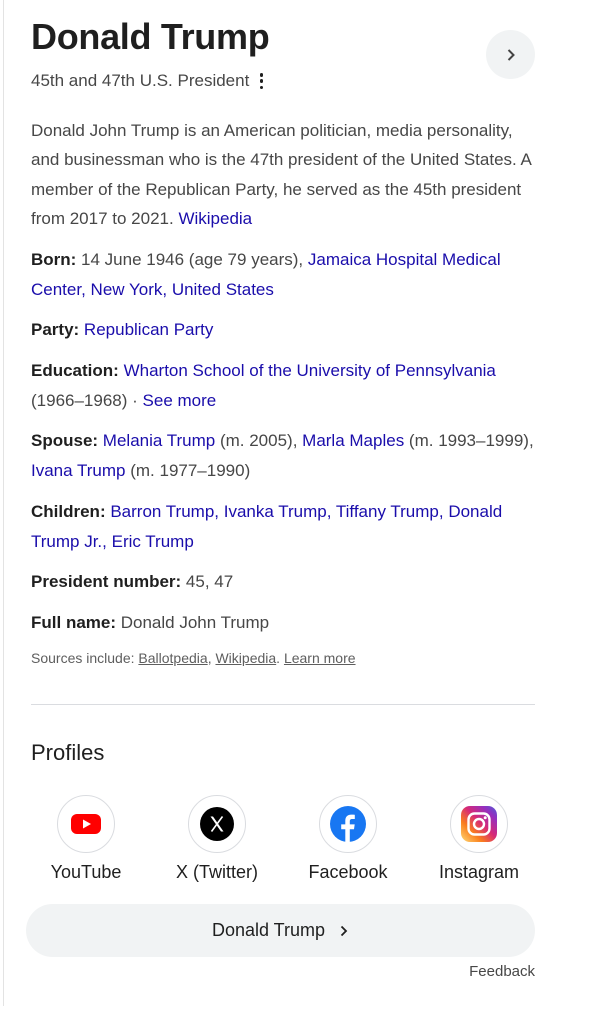 The image size is (597, 1024). Describe the element at coordinates (78, 470) in the screenshot. I see `spouse-link-ivana: Ivana Trump` at that location.